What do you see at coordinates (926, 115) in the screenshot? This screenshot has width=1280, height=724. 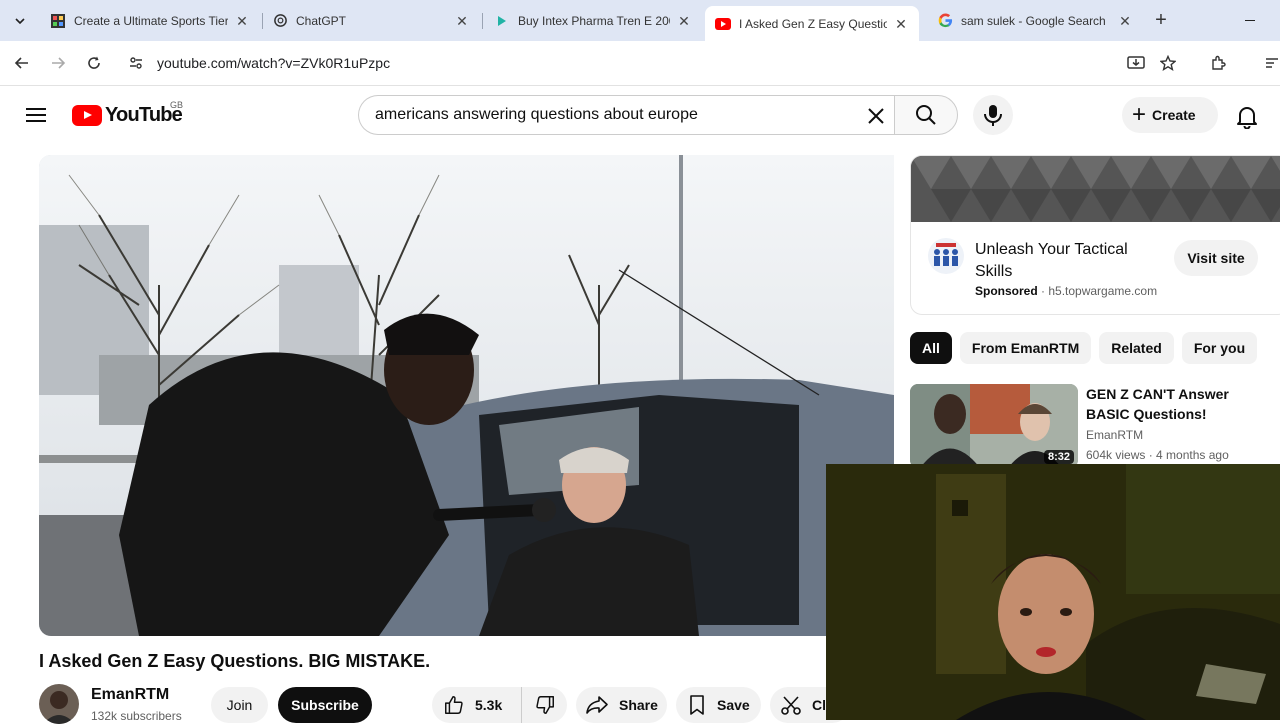 I see `search-button` at bounding box center [926, 115].